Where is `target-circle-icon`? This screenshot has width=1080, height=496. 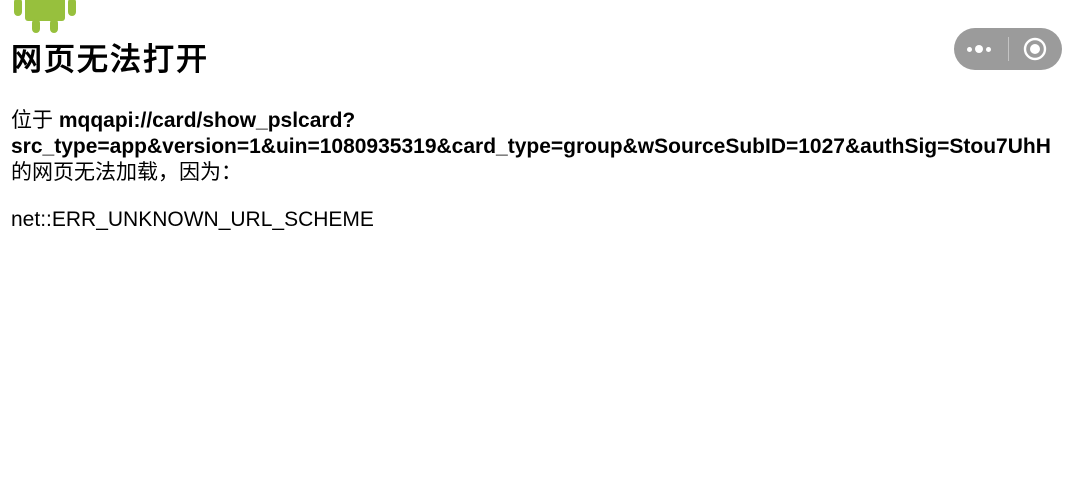
target-circle-icon is located at coordinates (1035, 49).